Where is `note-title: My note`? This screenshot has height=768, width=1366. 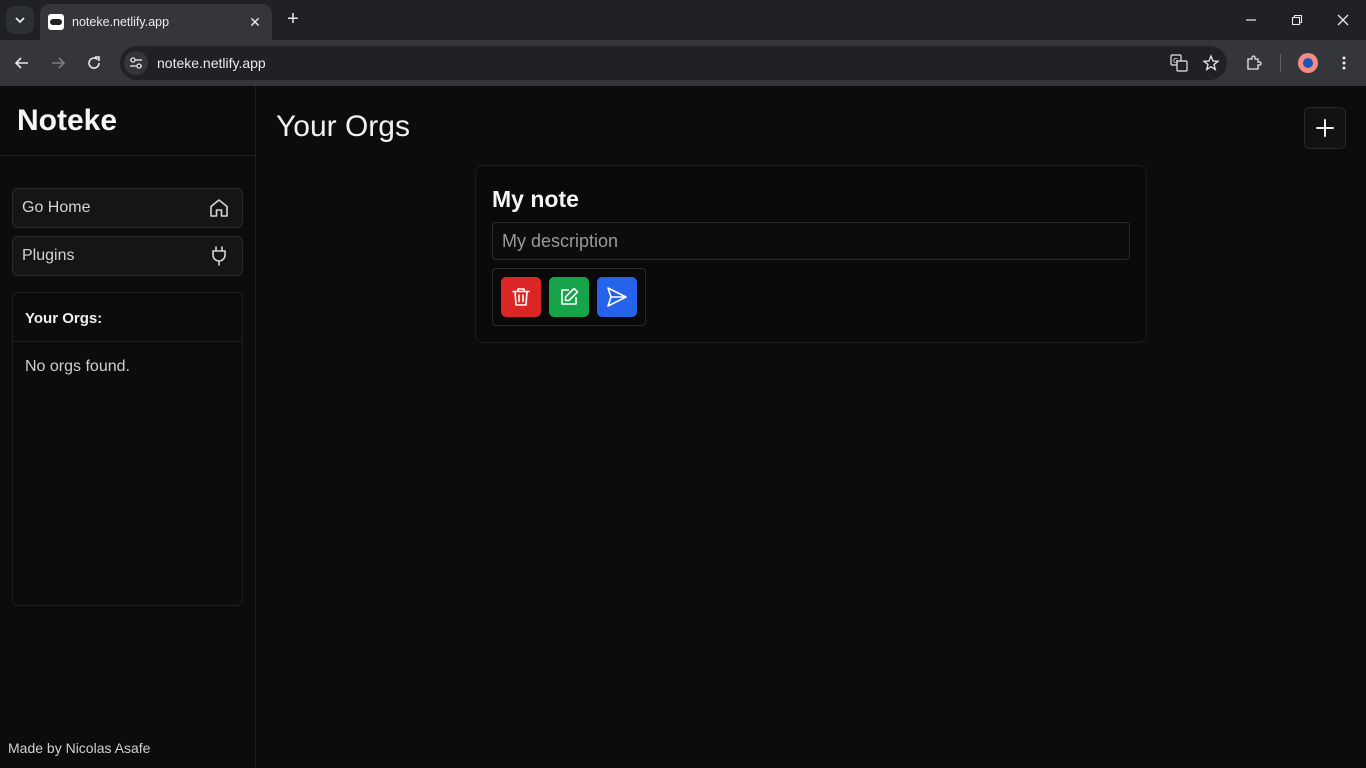 note-title: My note is located at coordinates (535, 199).